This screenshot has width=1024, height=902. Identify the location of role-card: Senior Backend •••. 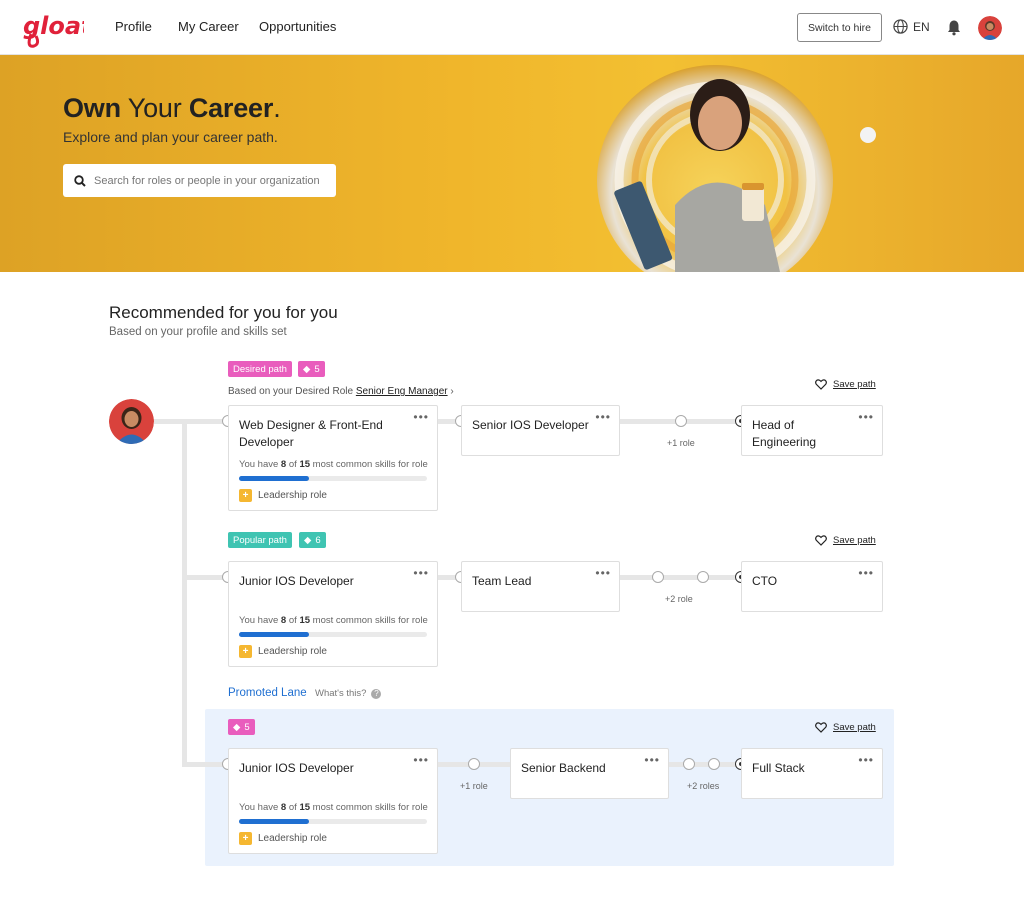
(589, 773).